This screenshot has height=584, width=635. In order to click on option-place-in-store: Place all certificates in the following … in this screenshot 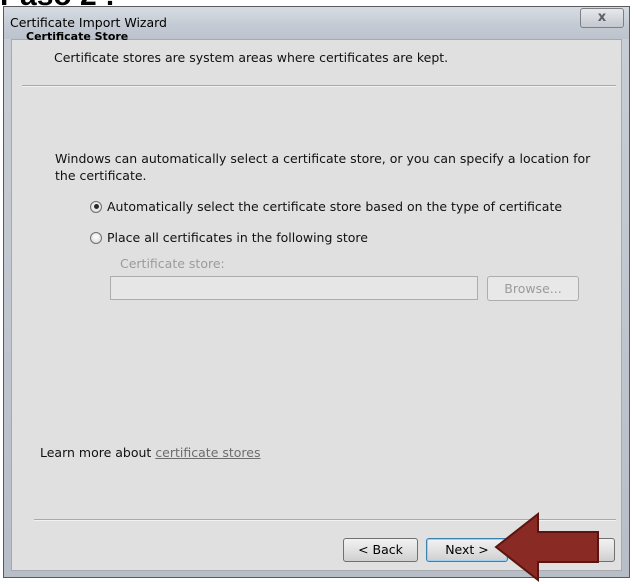, I will do `click(229, 237)`.